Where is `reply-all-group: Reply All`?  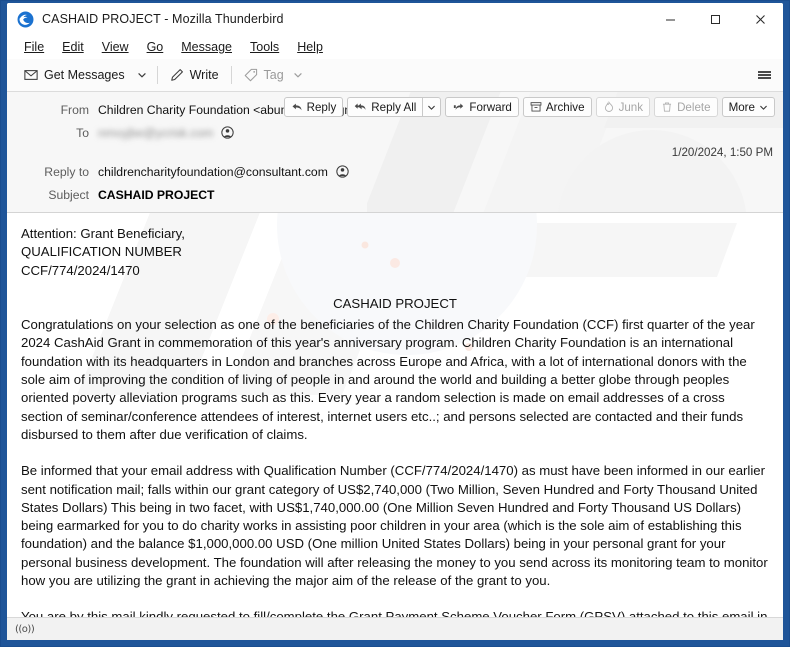
reply-all-group: Reply All is located at coordinates (394, 107).